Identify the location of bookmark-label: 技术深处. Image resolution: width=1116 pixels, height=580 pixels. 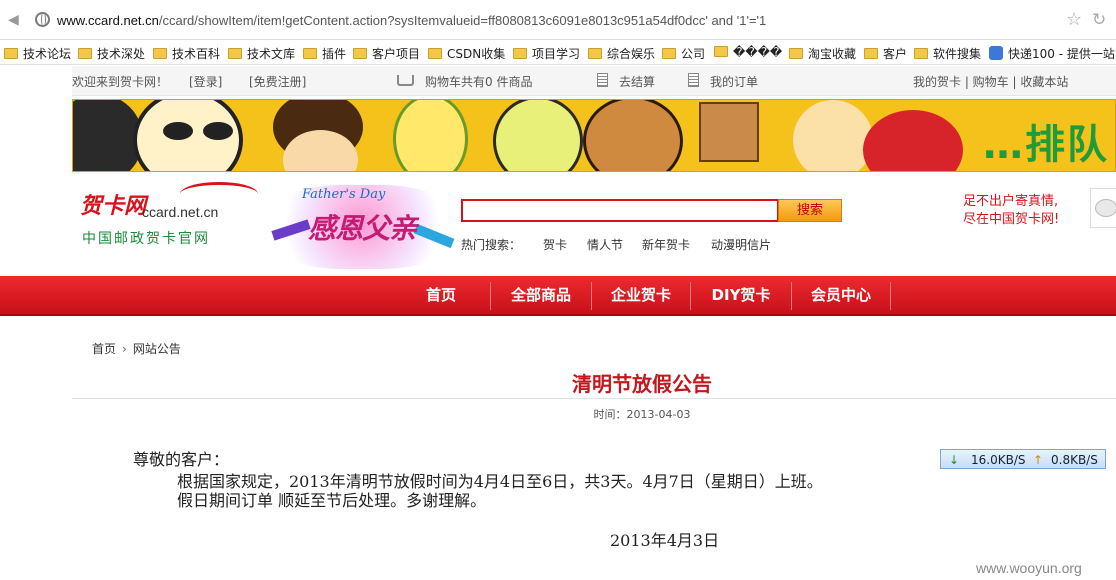
(121, 54).